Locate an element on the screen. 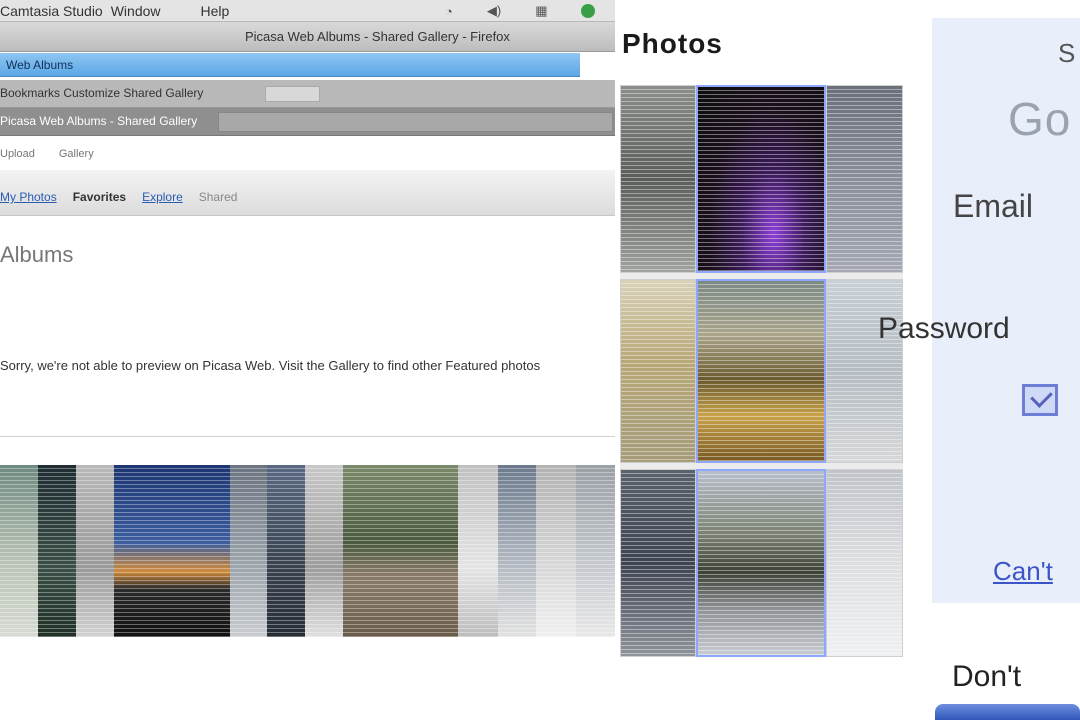 The width and height of the screenshot is (1080, 720). address-text: Picasa Web Albums - Shared Gallery is located at coordinates (99, 121).